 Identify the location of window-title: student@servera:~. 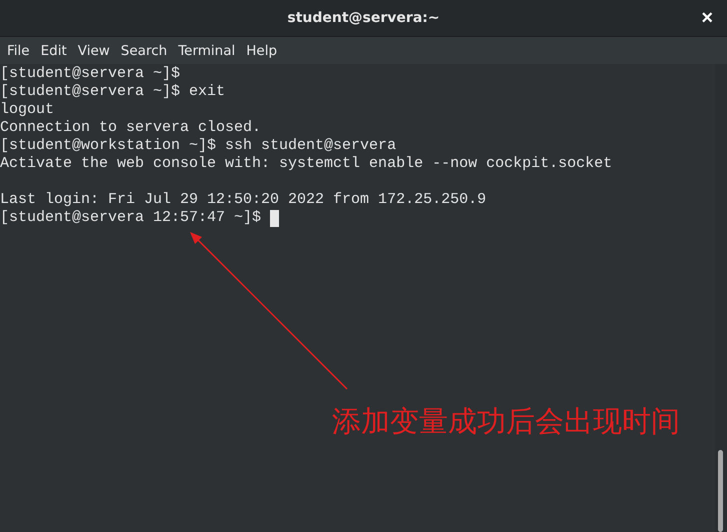
(363, 18).